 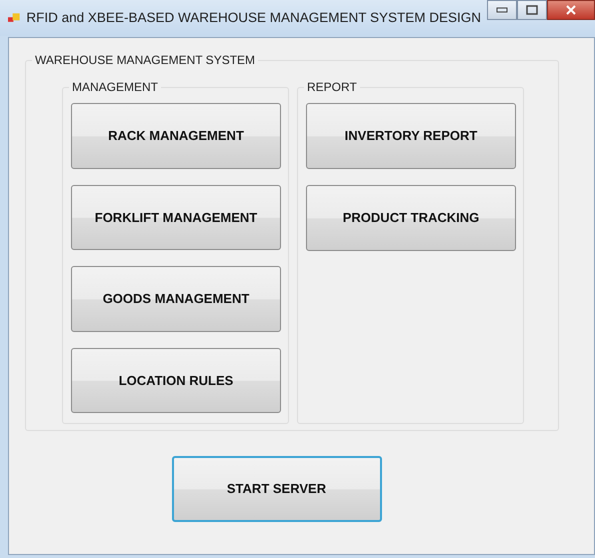 I want to click on maximize-button, so click(x=532, y=10).